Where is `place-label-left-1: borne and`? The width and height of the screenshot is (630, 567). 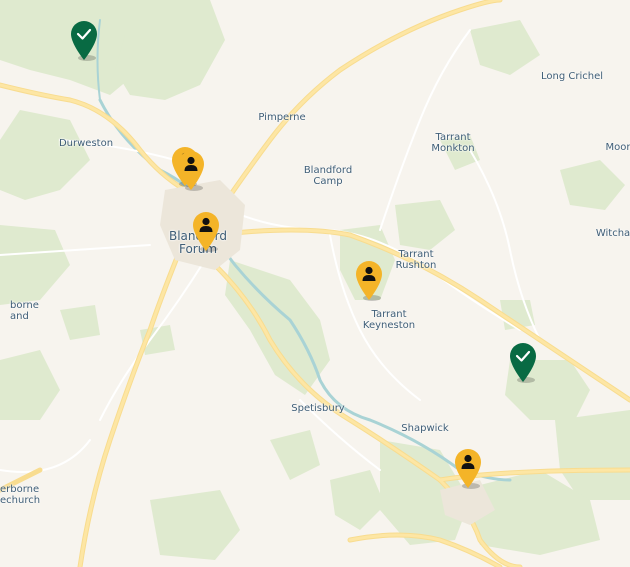
place-label-left-1: borne and is located at coordinates (24, 311).